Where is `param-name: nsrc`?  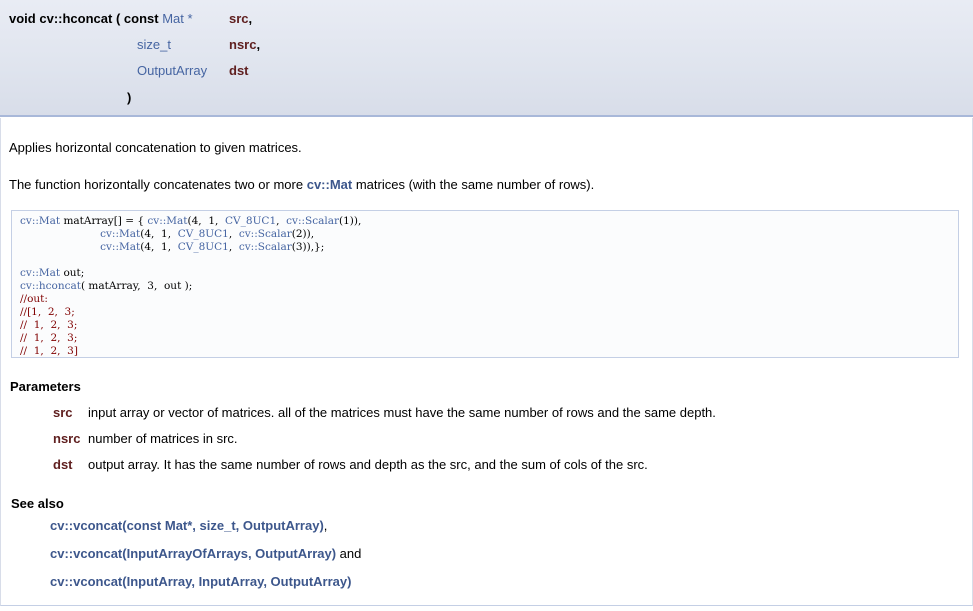
param-name: nsrc is located at coordinates (243, 44).